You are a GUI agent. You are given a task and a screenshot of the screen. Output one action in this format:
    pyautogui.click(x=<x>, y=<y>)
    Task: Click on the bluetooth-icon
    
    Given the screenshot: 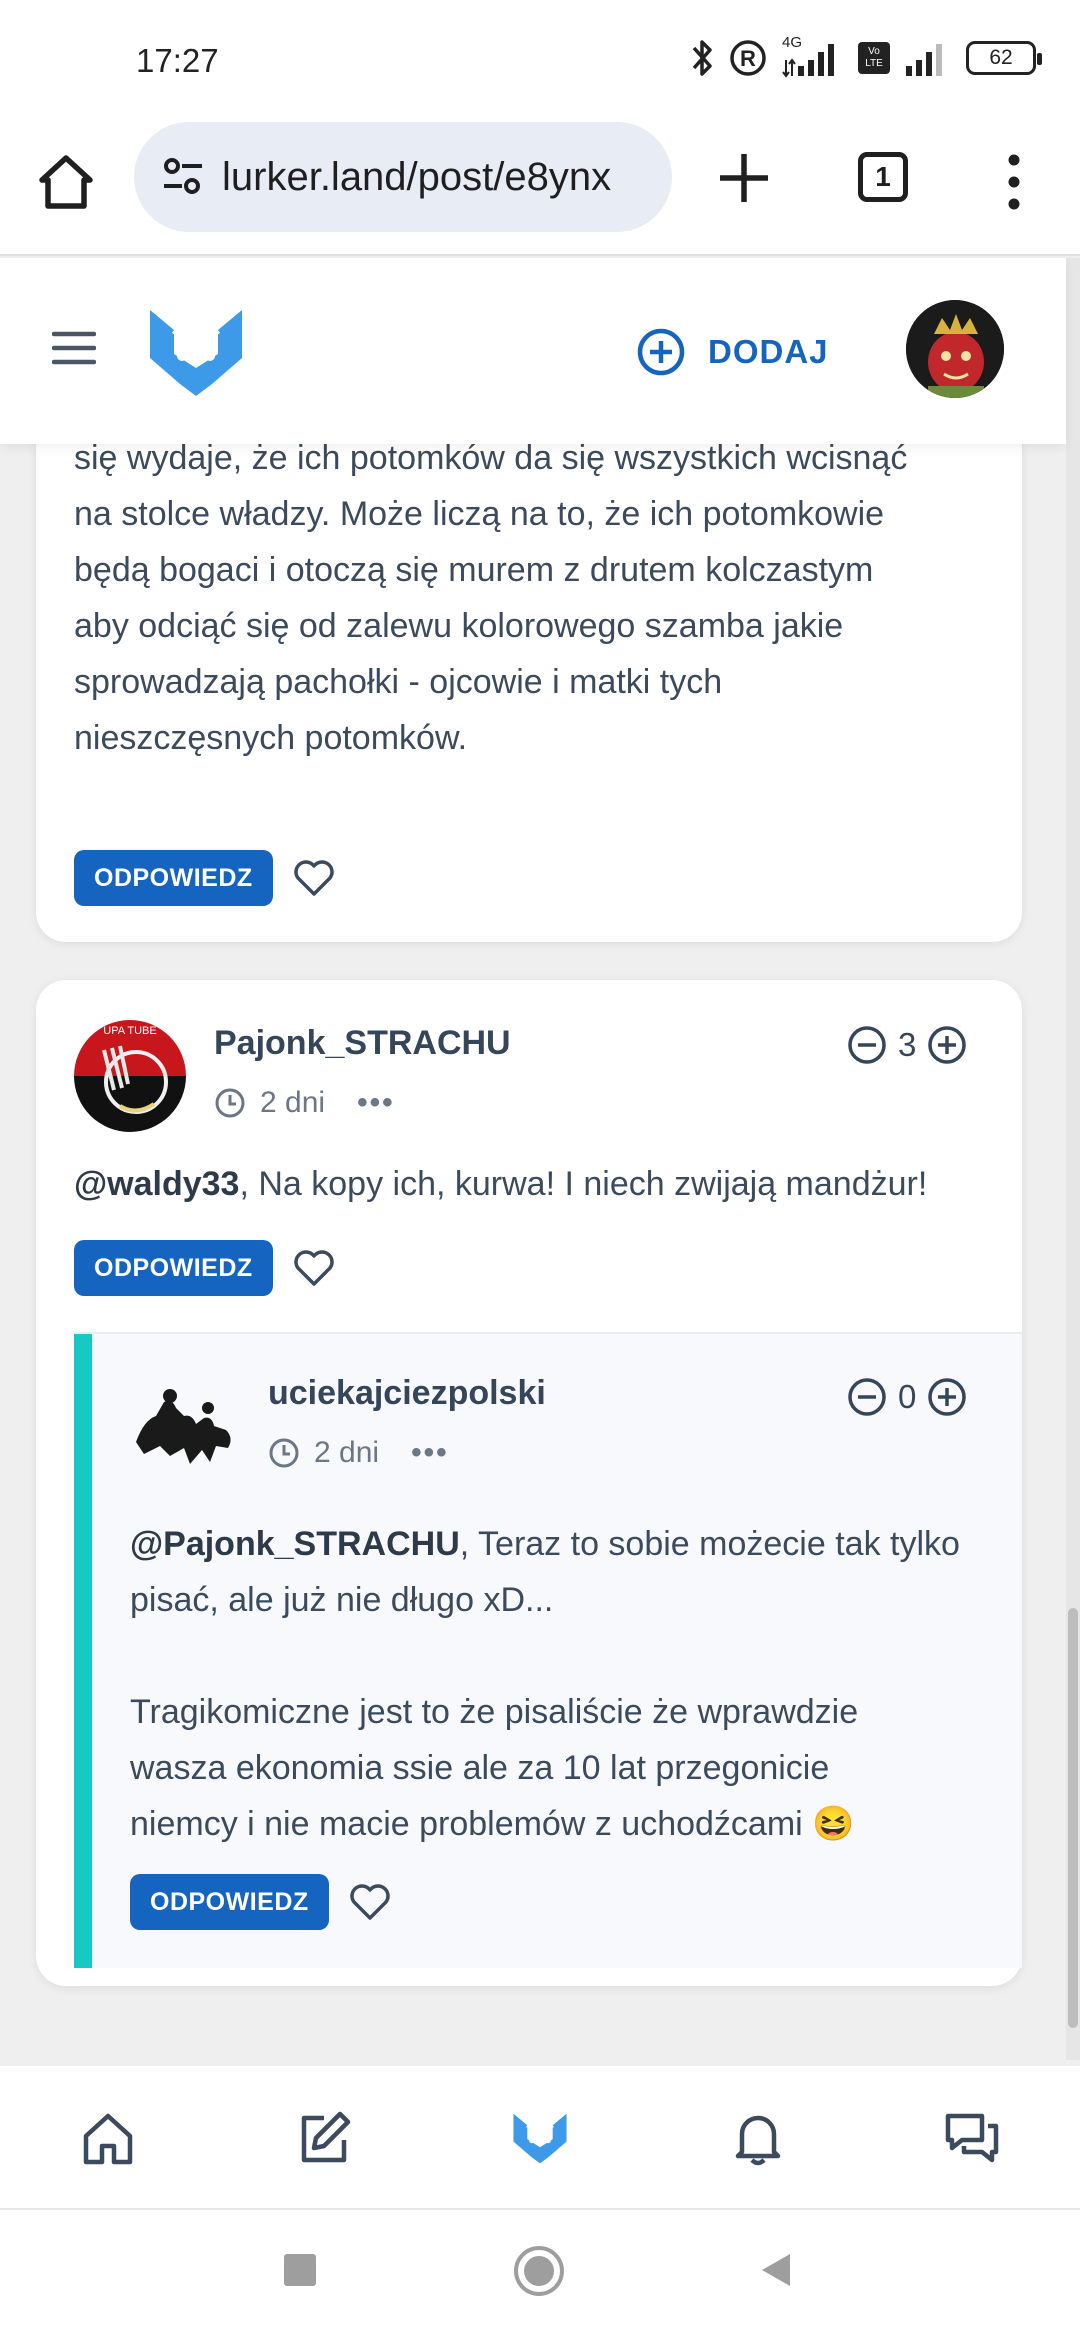 What is the action you would take?
    pyautogui.click(x=702, y=58)
    